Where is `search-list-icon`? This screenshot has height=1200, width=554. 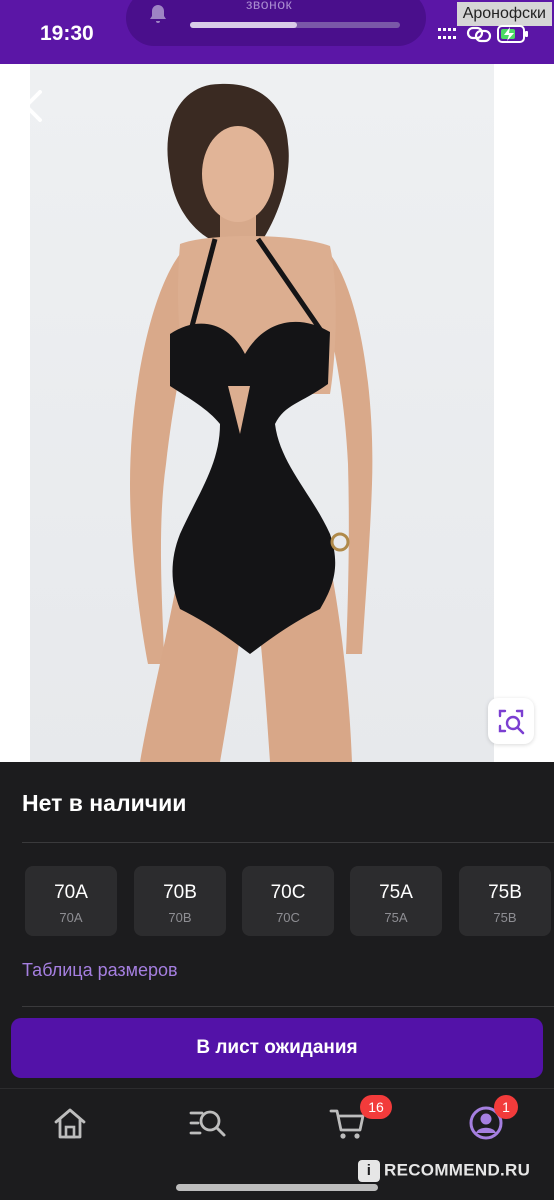
search-list-icon is located at coordinates (208, 1123).